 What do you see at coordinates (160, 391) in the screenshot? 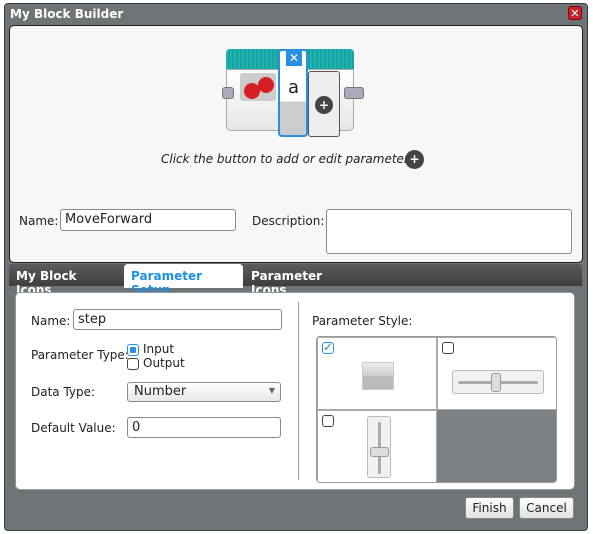
I see `data-type-value: Number` at bounding box center [160, 391].